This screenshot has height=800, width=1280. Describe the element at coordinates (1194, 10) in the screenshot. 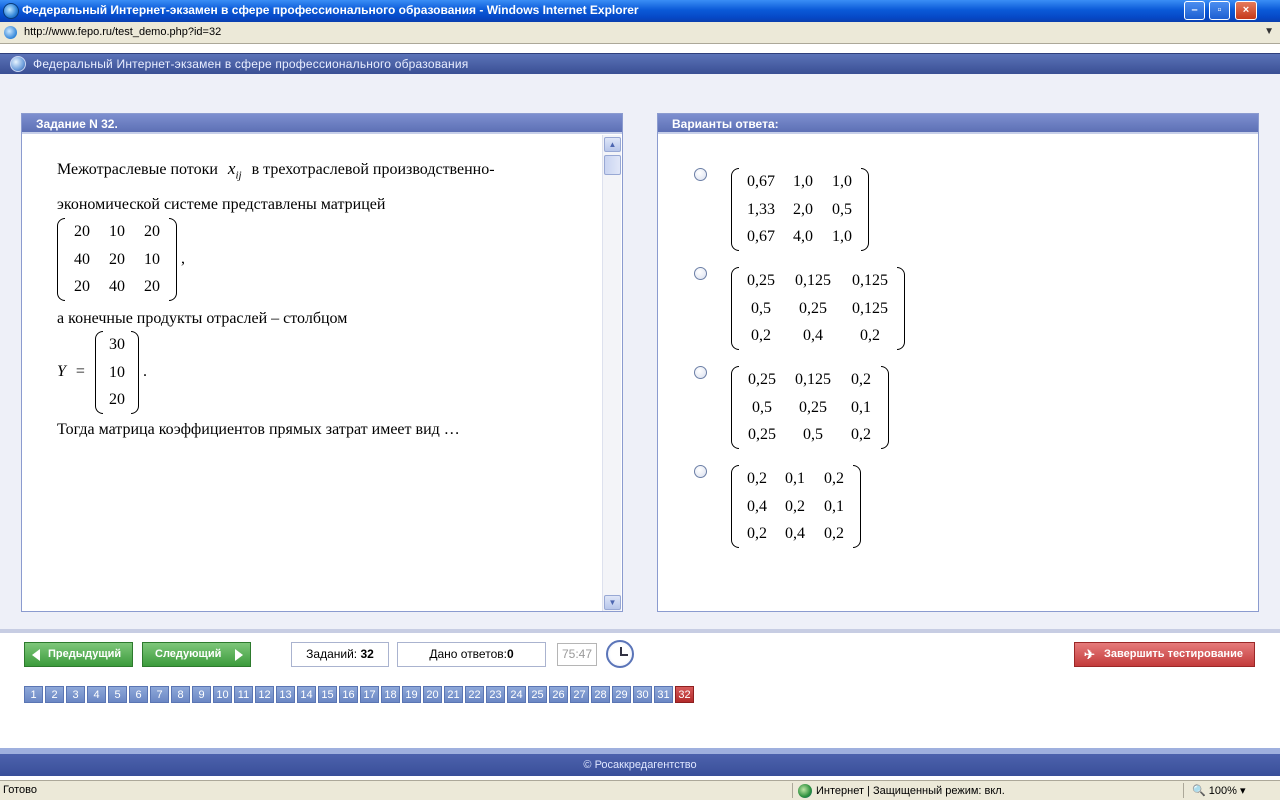

I see `minimize-button: –` at that location.